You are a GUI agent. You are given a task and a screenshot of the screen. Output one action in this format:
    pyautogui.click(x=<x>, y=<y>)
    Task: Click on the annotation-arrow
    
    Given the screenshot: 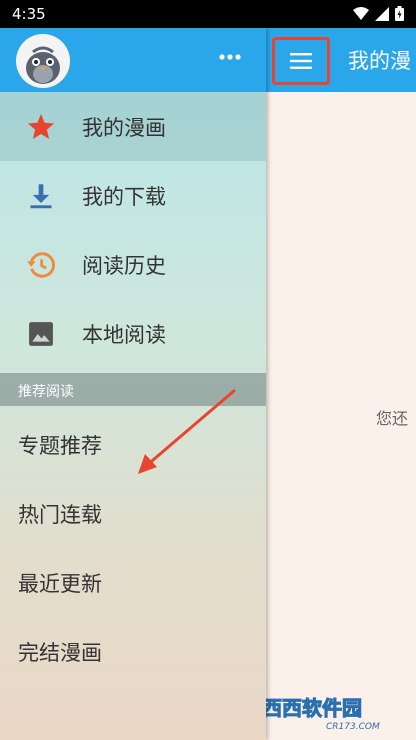 What is the action you would take?
    pyautogui.click(x=187, y=431)
    